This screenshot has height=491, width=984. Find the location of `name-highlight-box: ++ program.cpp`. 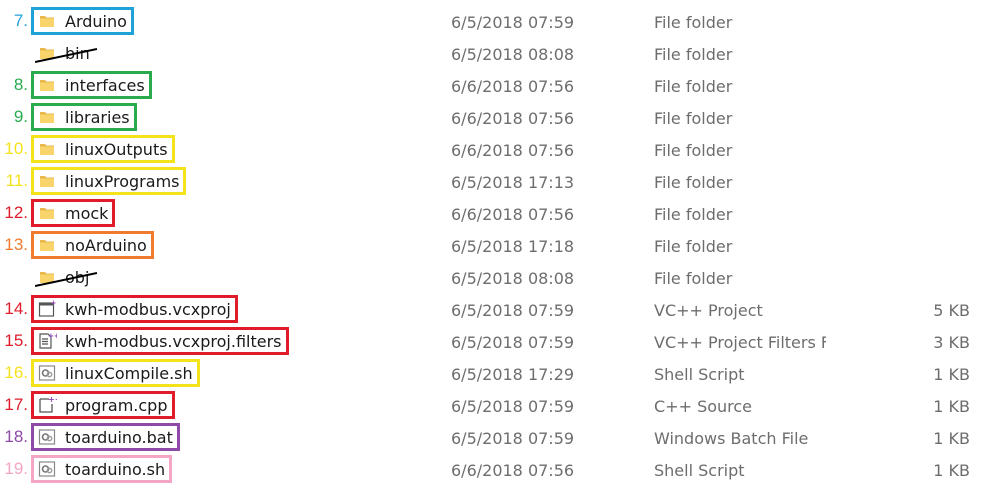

name-highlight-box: ++ program.cpp is located at coordinates (103, 405).